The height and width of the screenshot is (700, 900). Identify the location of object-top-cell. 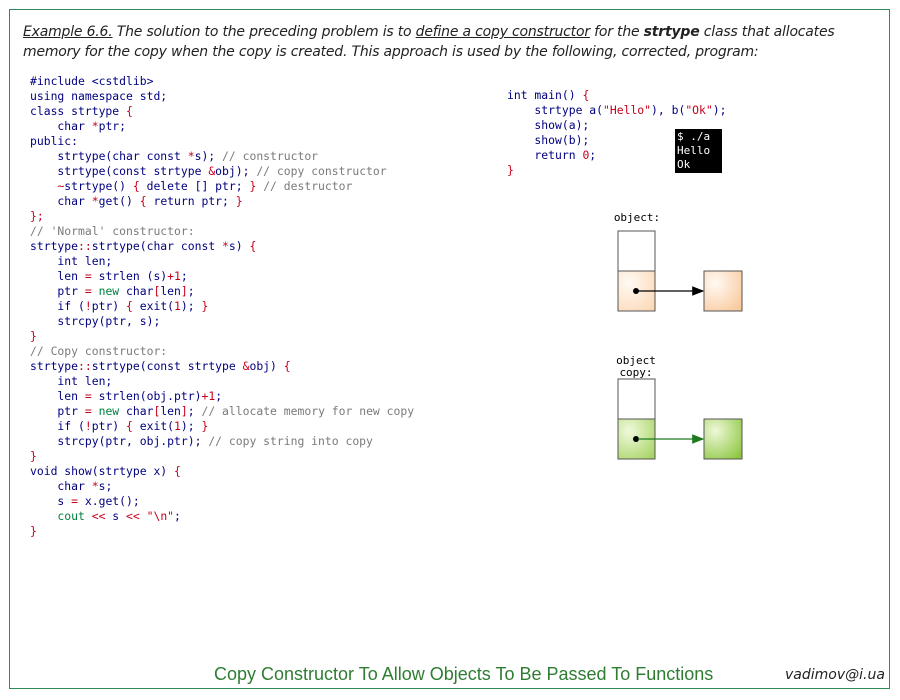
(636, 251).